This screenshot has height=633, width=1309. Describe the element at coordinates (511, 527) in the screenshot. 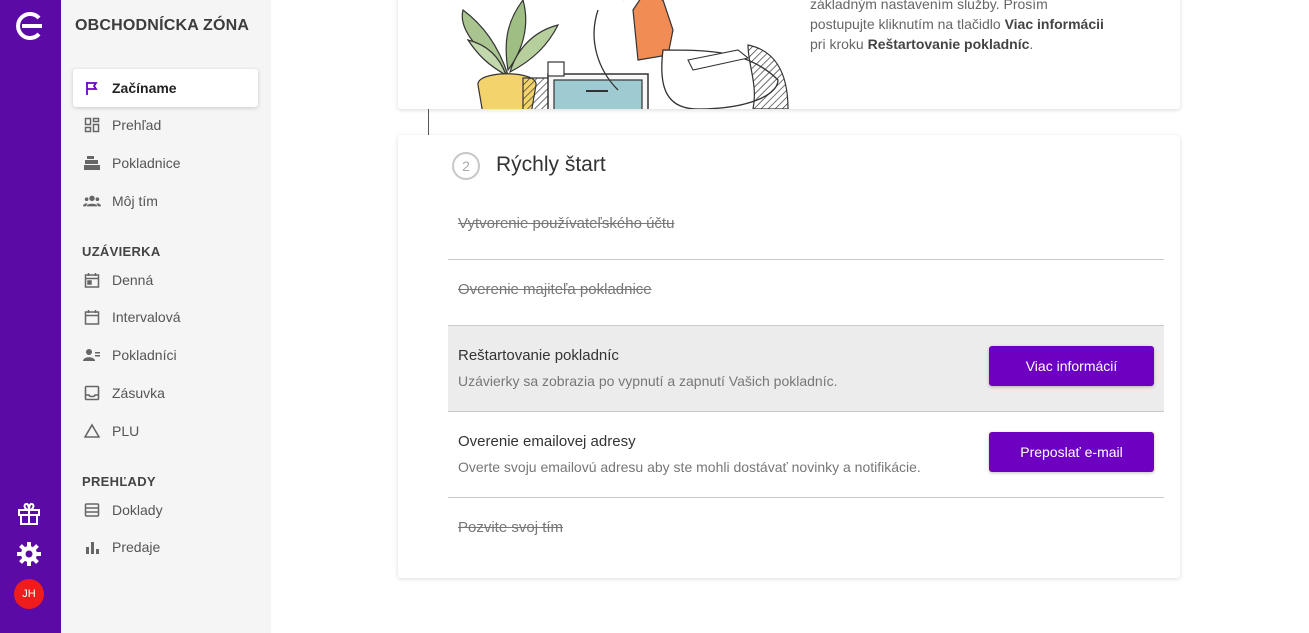

I see `step-label: Pozvite svoj tím` at that location.